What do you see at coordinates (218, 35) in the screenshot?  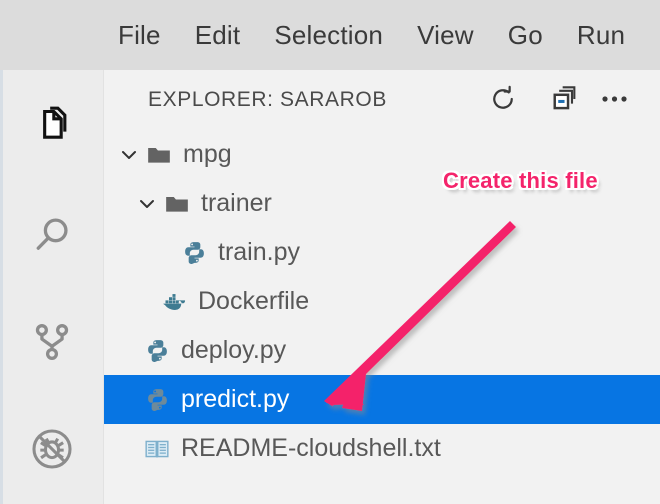 I see `menu-item-edit: Edit` at bounding box center [218, 35].